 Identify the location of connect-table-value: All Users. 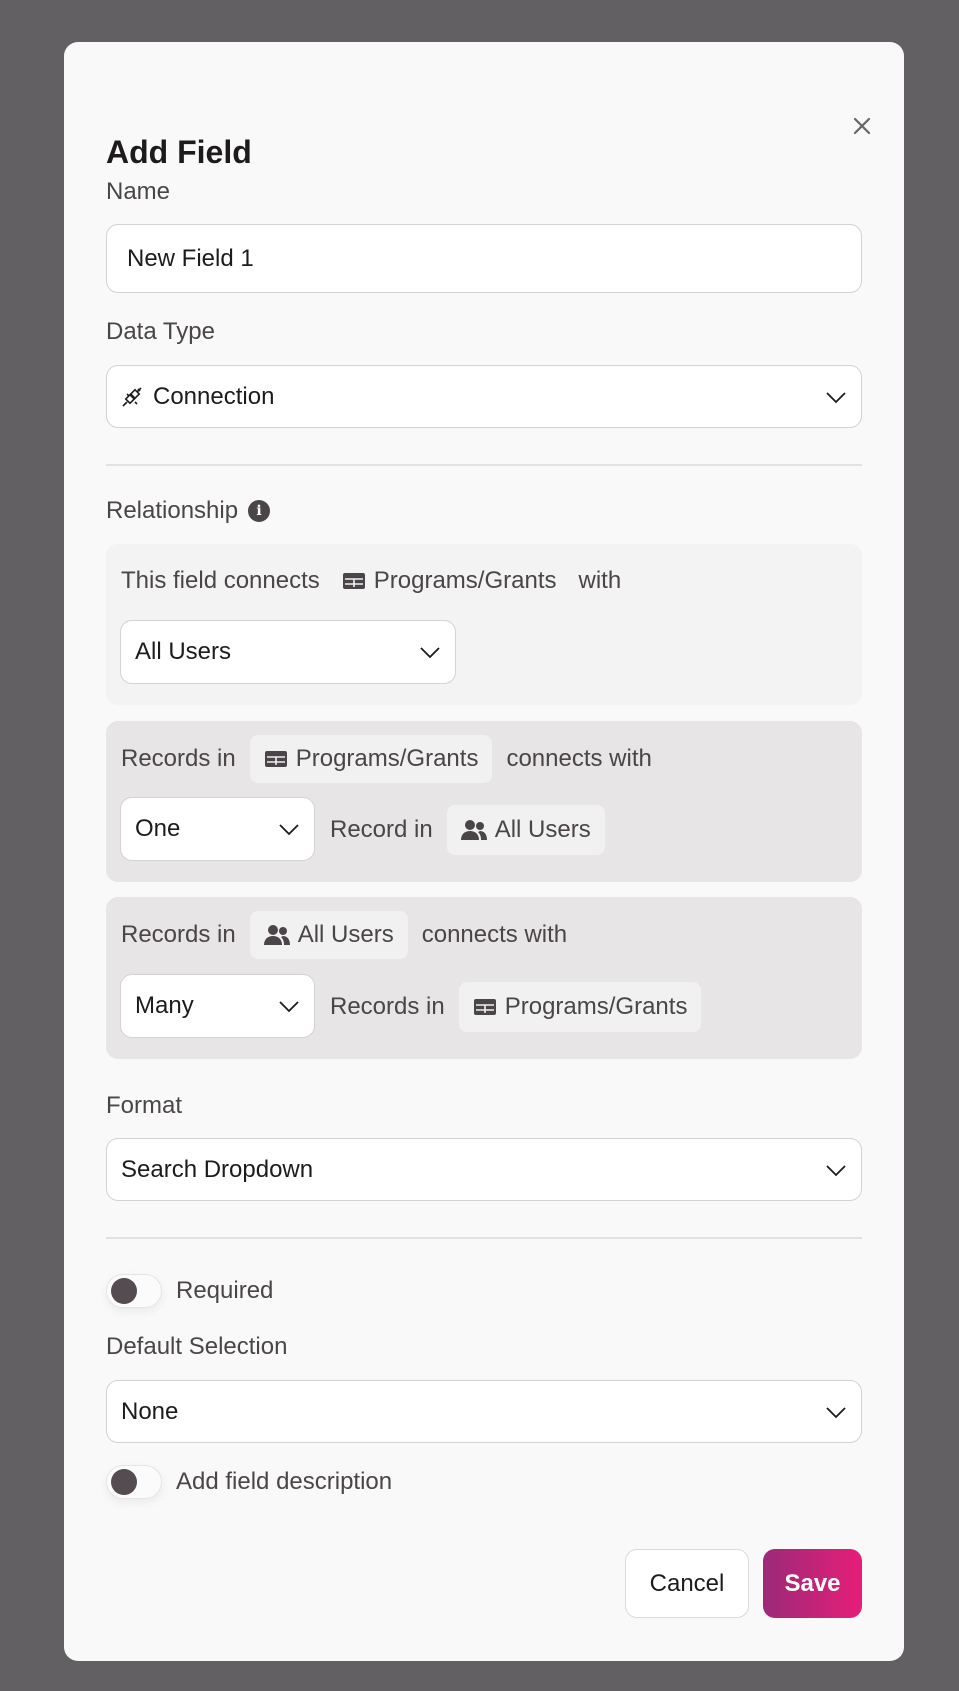
(183, 651).